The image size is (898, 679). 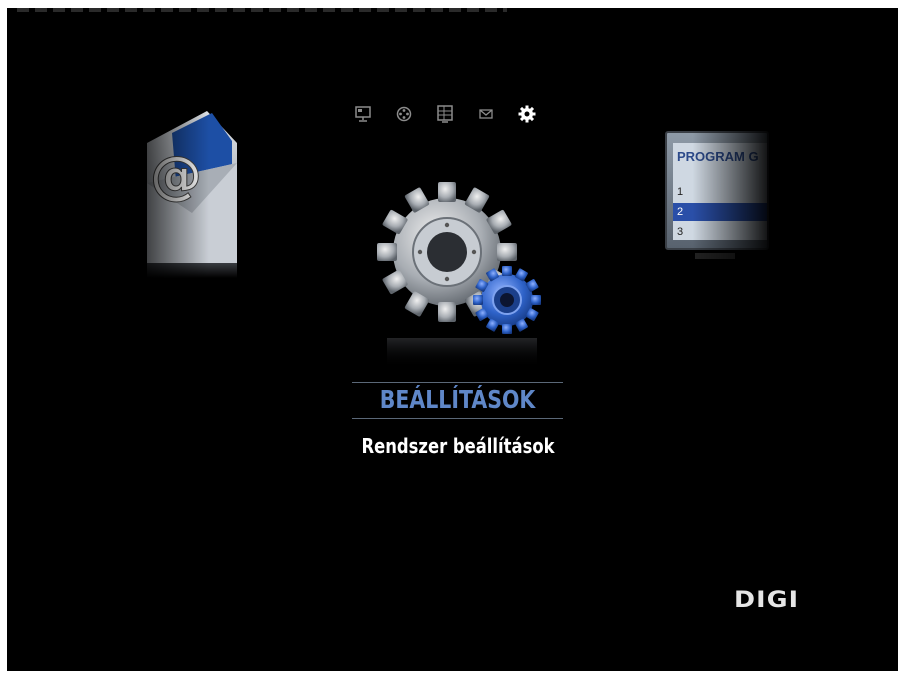 What do you see at coordinates (767, 600) in the screenshot?
I see `digi-logo: DIGI` at bounding box center [767, 600].